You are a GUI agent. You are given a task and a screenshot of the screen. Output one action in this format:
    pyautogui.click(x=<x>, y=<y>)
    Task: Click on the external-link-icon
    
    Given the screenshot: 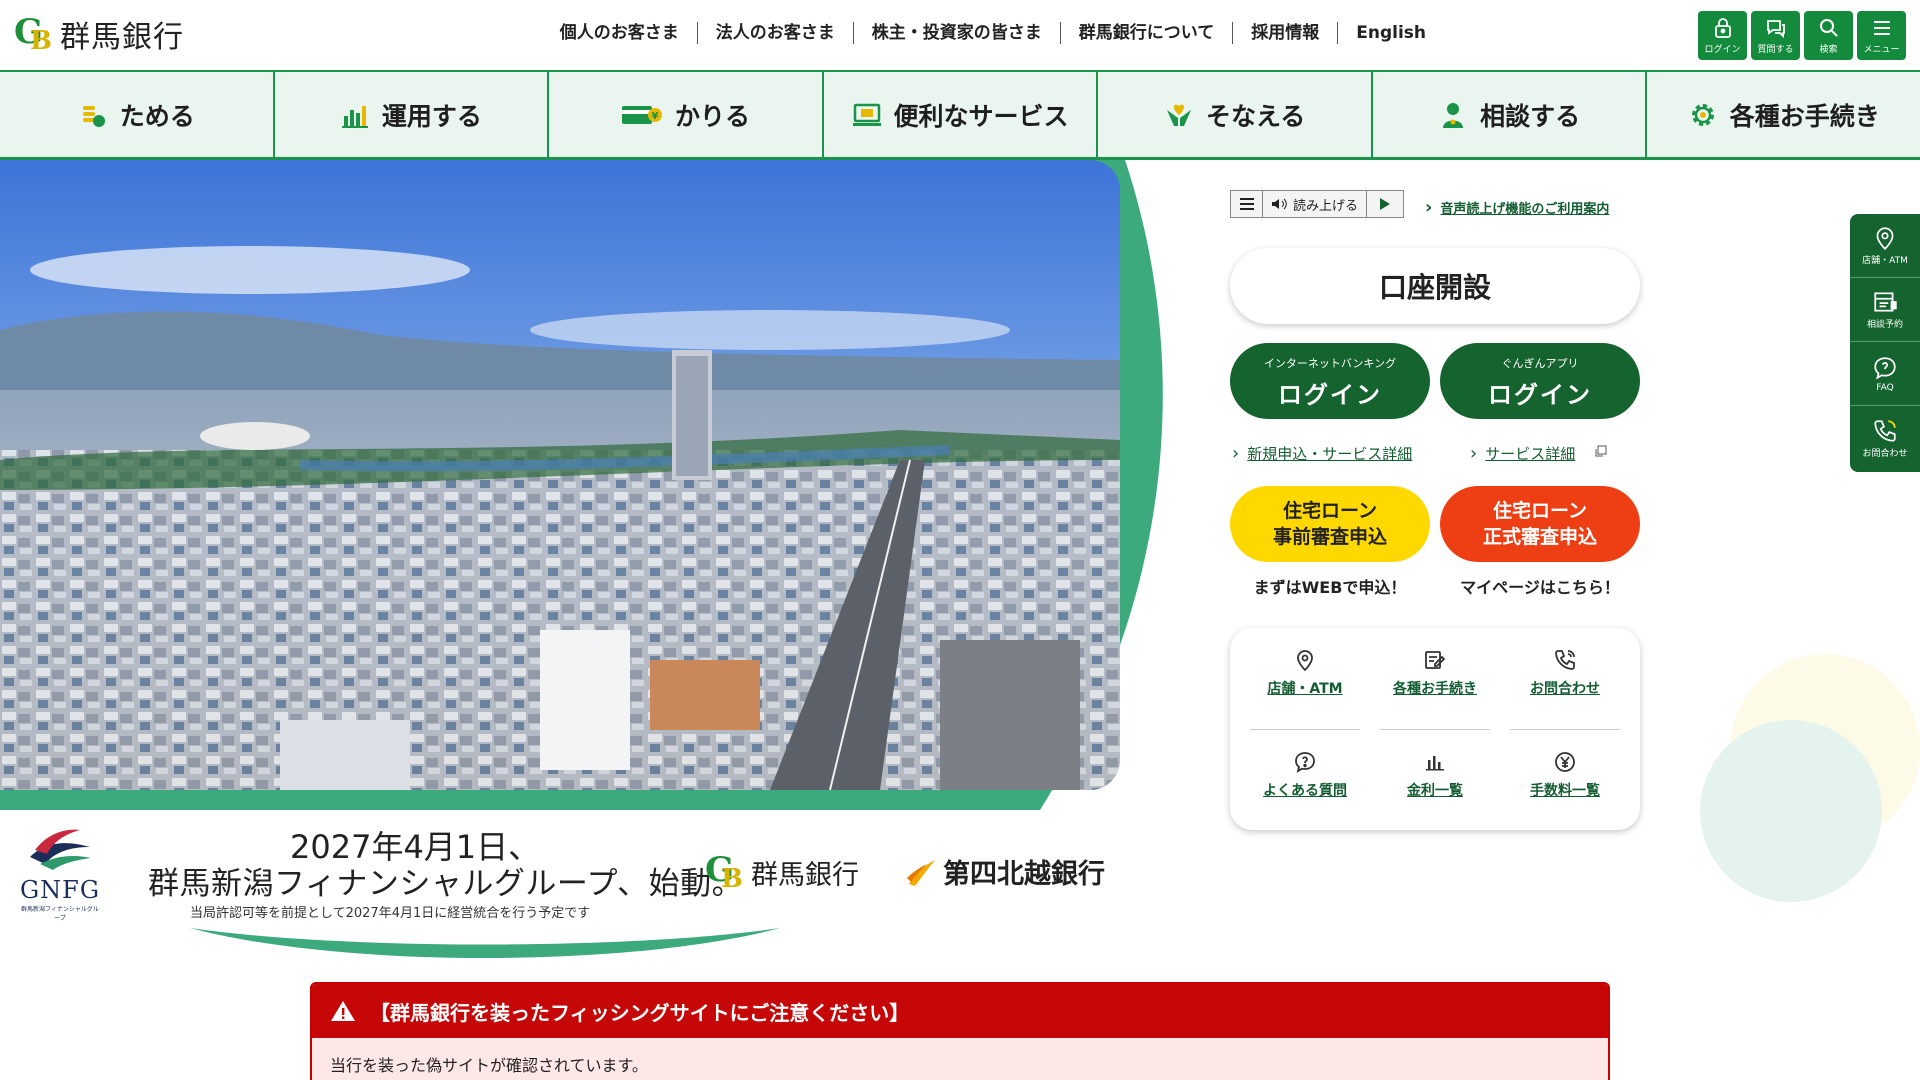 What is the action you would take?
    pyautogui.click(x=1601, y=451)
    